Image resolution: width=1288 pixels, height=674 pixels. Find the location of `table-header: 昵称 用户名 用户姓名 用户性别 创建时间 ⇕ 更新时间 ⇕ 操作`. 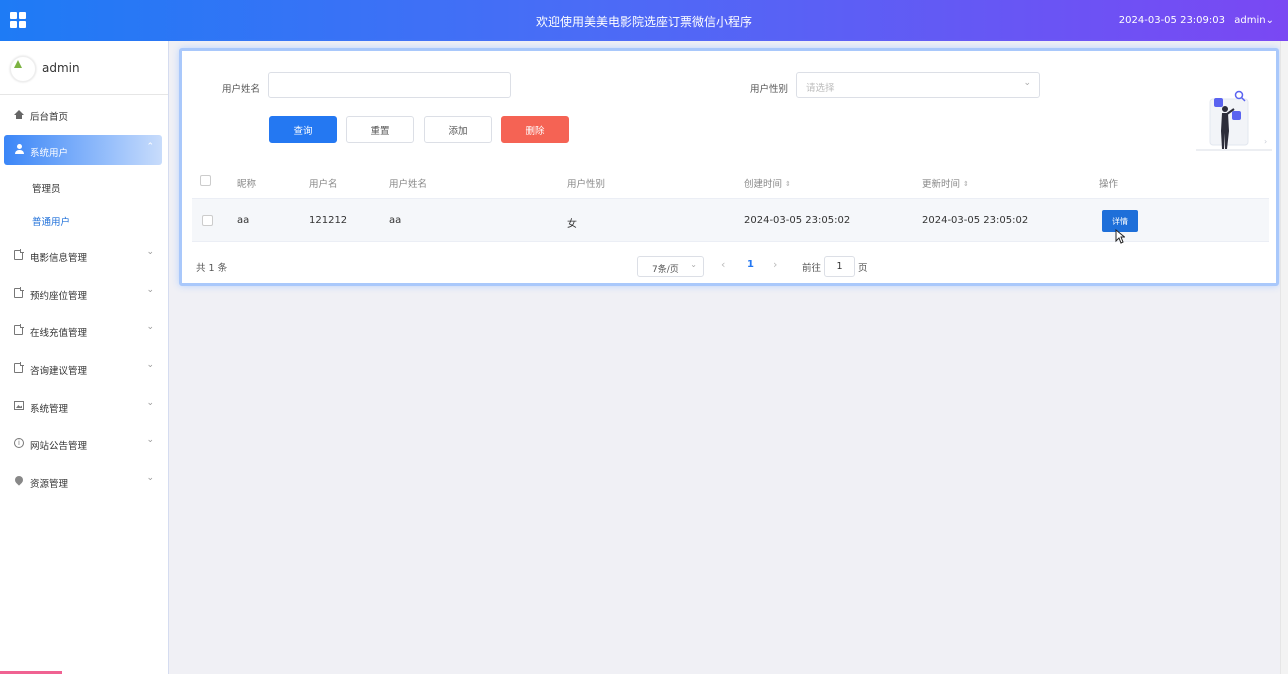

table-header: 昵称 用户名 用户姓名 用户性别 创建时间 ⇕ 更新时间 ⇕ 操作 is located at coordinates (730, 181).